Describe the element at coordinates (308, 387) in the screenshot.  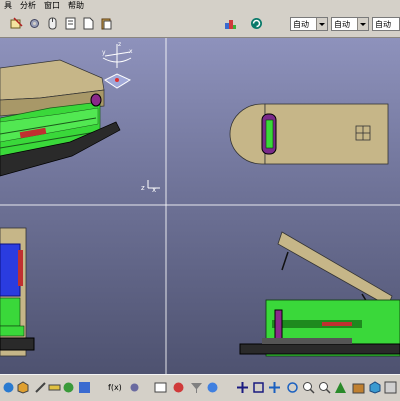
I see `zoom-in-icon` at that location.